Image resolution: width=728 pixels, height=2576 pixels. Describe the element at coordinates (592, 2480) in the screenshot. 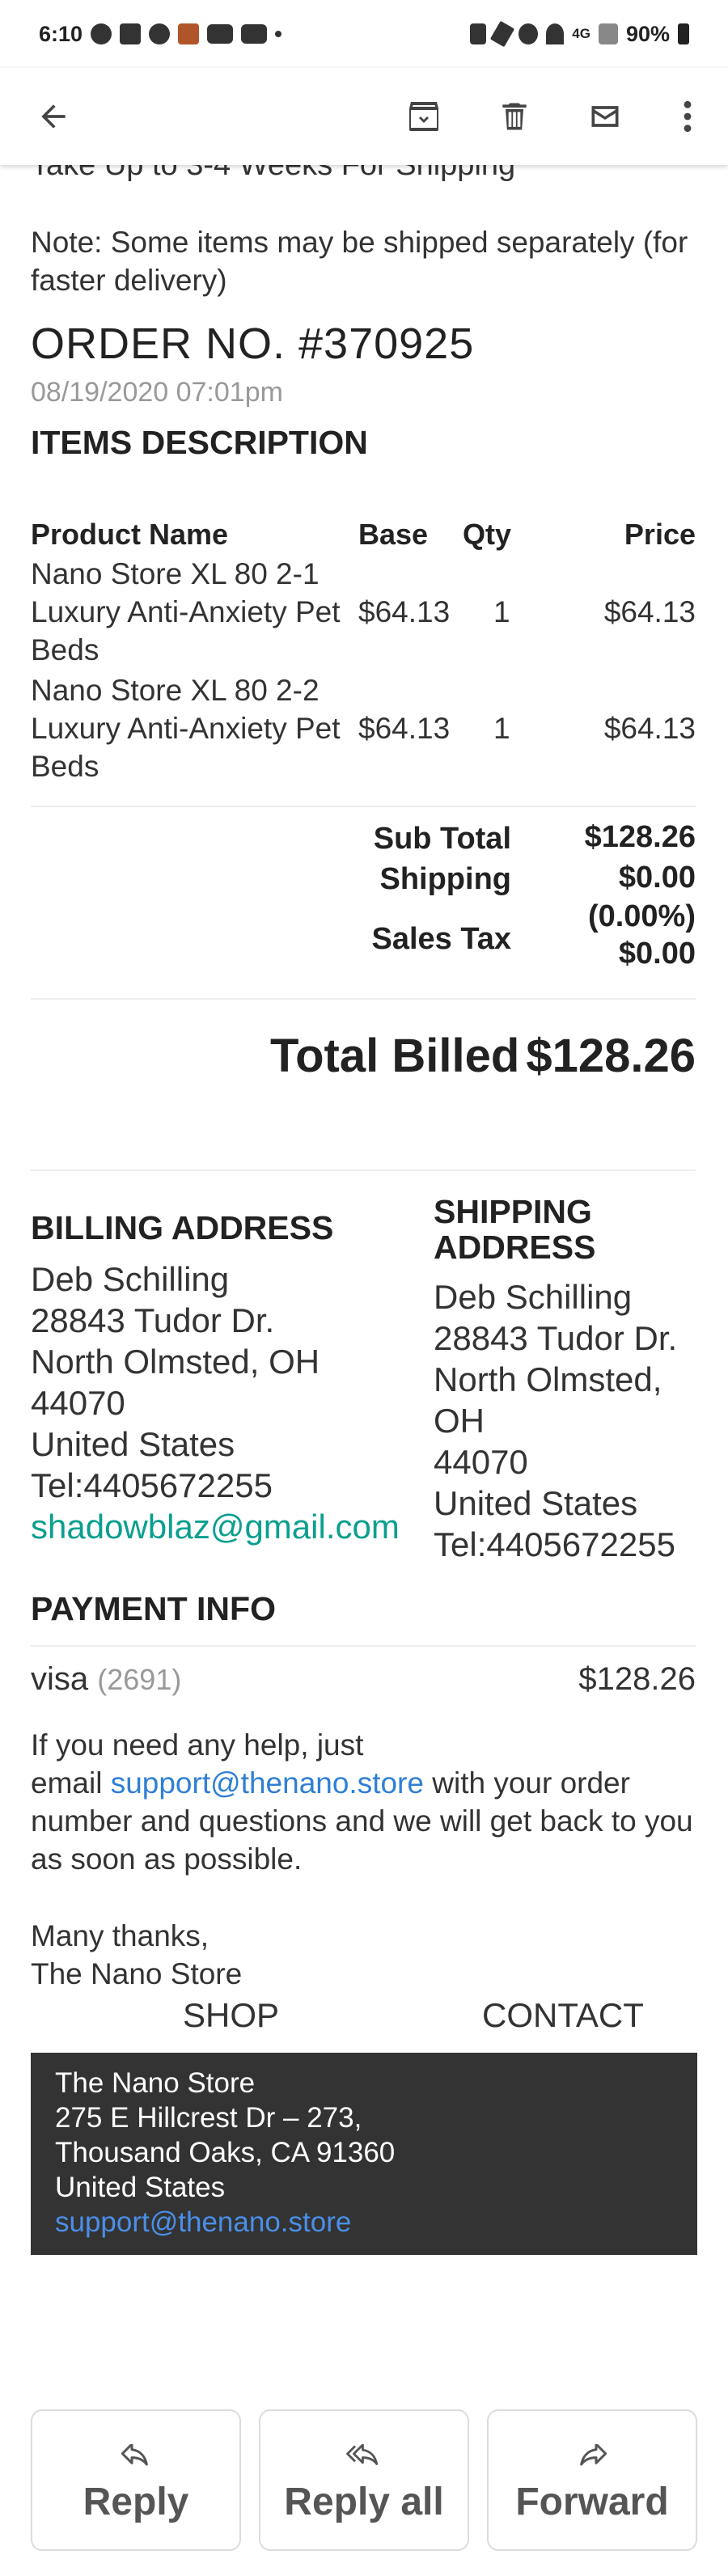

I see `forward-button: Forward` at that location.